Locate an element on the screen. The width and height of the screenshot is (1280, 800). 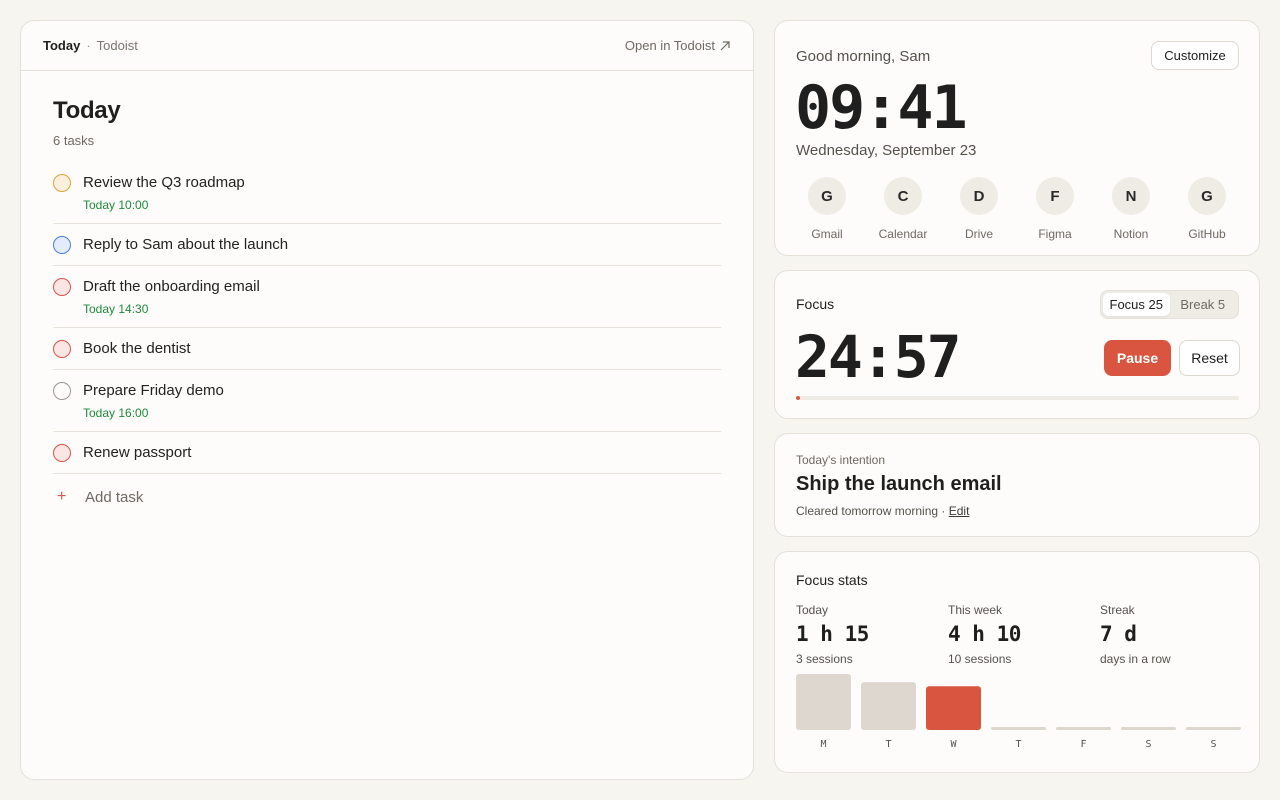
stat-streak: Streak 7 d days in a row is located at coordinates (1135, 634).